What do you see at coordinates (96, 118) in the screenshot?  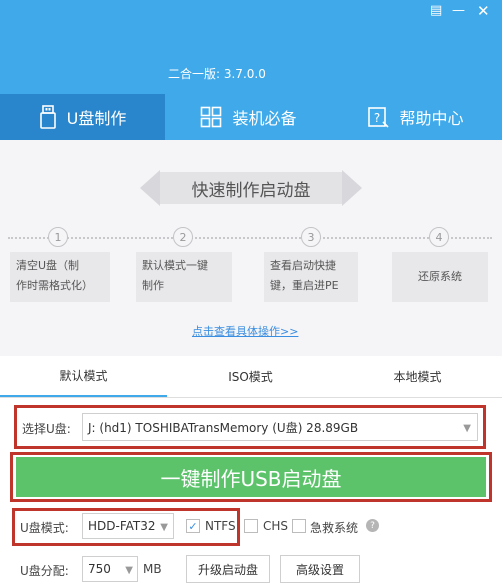 I see `tab-label: U盘制作` at bounding box center [96, 118].